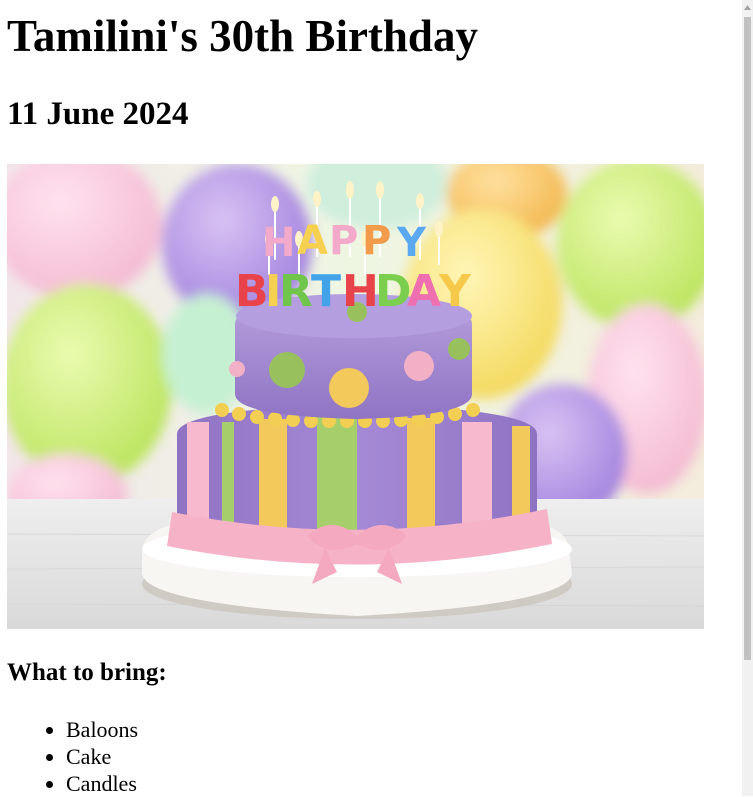 The height and width of the screenshot is (797, 753). Describe the element at coordinates (296, 291) in the screenshot. I see `svg-text: R` at that location.